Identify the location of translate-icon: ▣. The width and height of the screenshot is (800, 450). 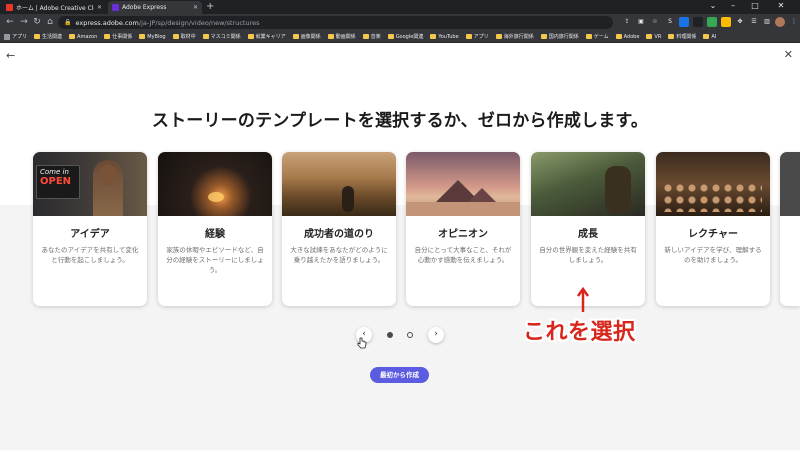
(641, 22).